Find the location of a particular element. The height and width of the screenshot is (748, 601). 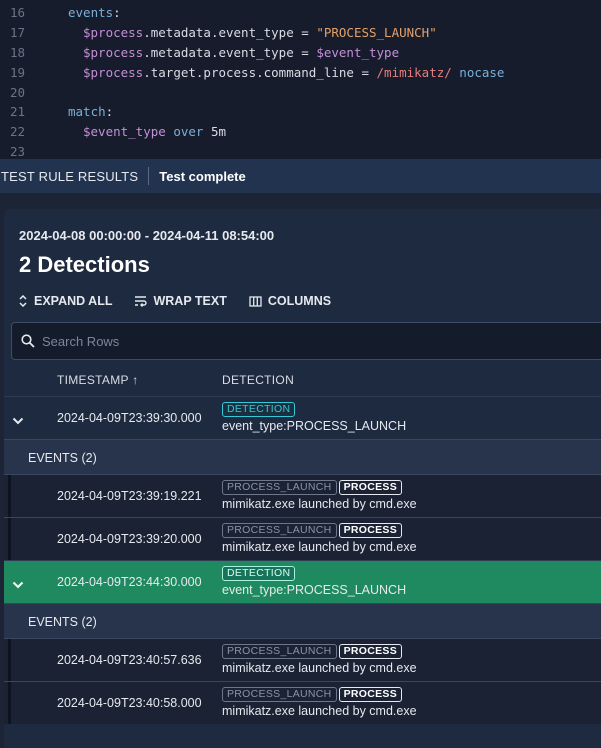

code-token: match is located at coordinates (87, 111).